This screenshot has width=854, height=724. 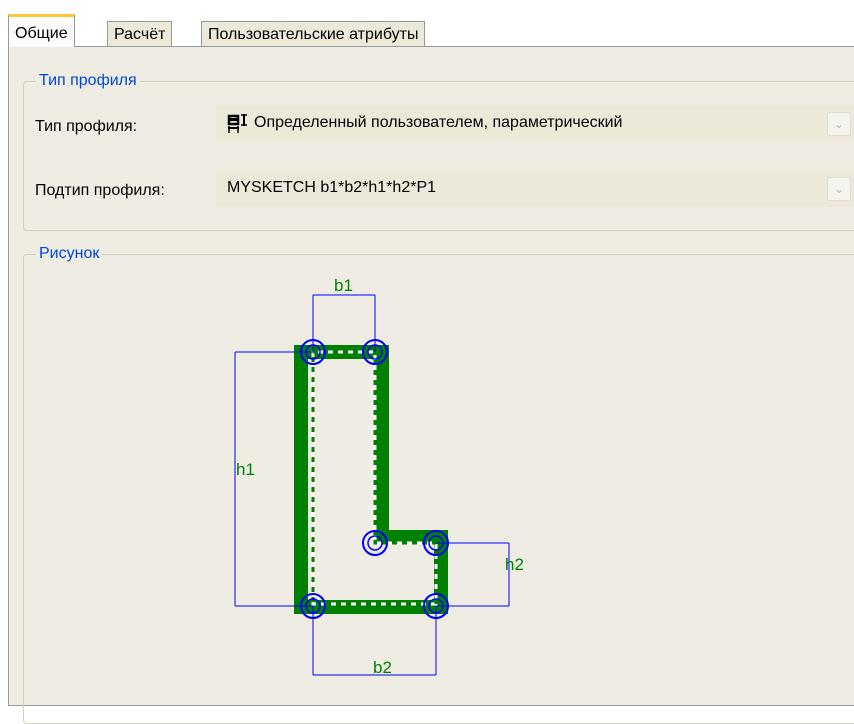 I want to click on profile-shape, so click(x=371, y=479).